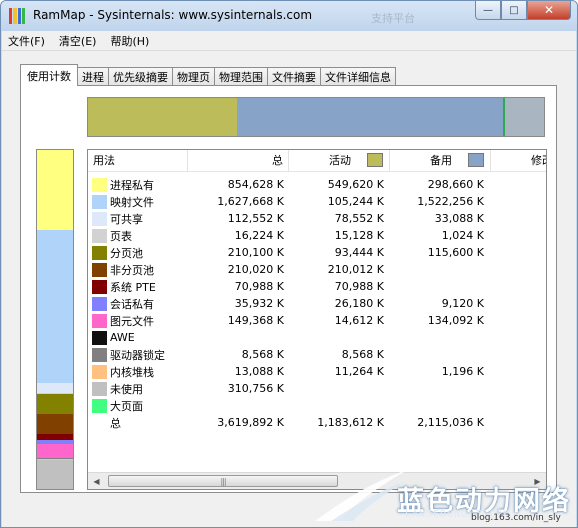  Describe the element at coordinates (317, 422) in the screenshot. I see `table-row: 总 3,619,892 K 1,183,612 K 2,115,036 K` at that location.